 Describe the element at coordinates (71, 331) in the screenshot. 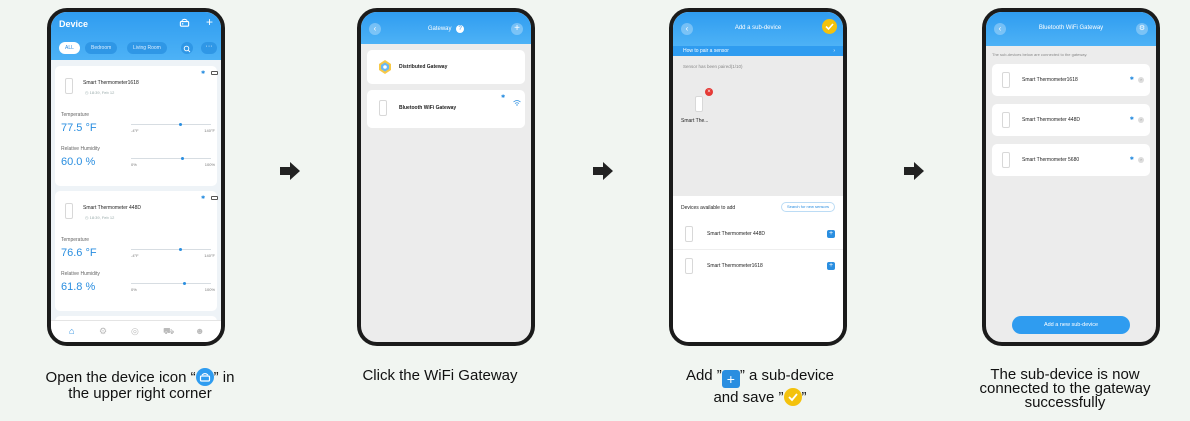

I see `home-icon: ⌂` at that location.